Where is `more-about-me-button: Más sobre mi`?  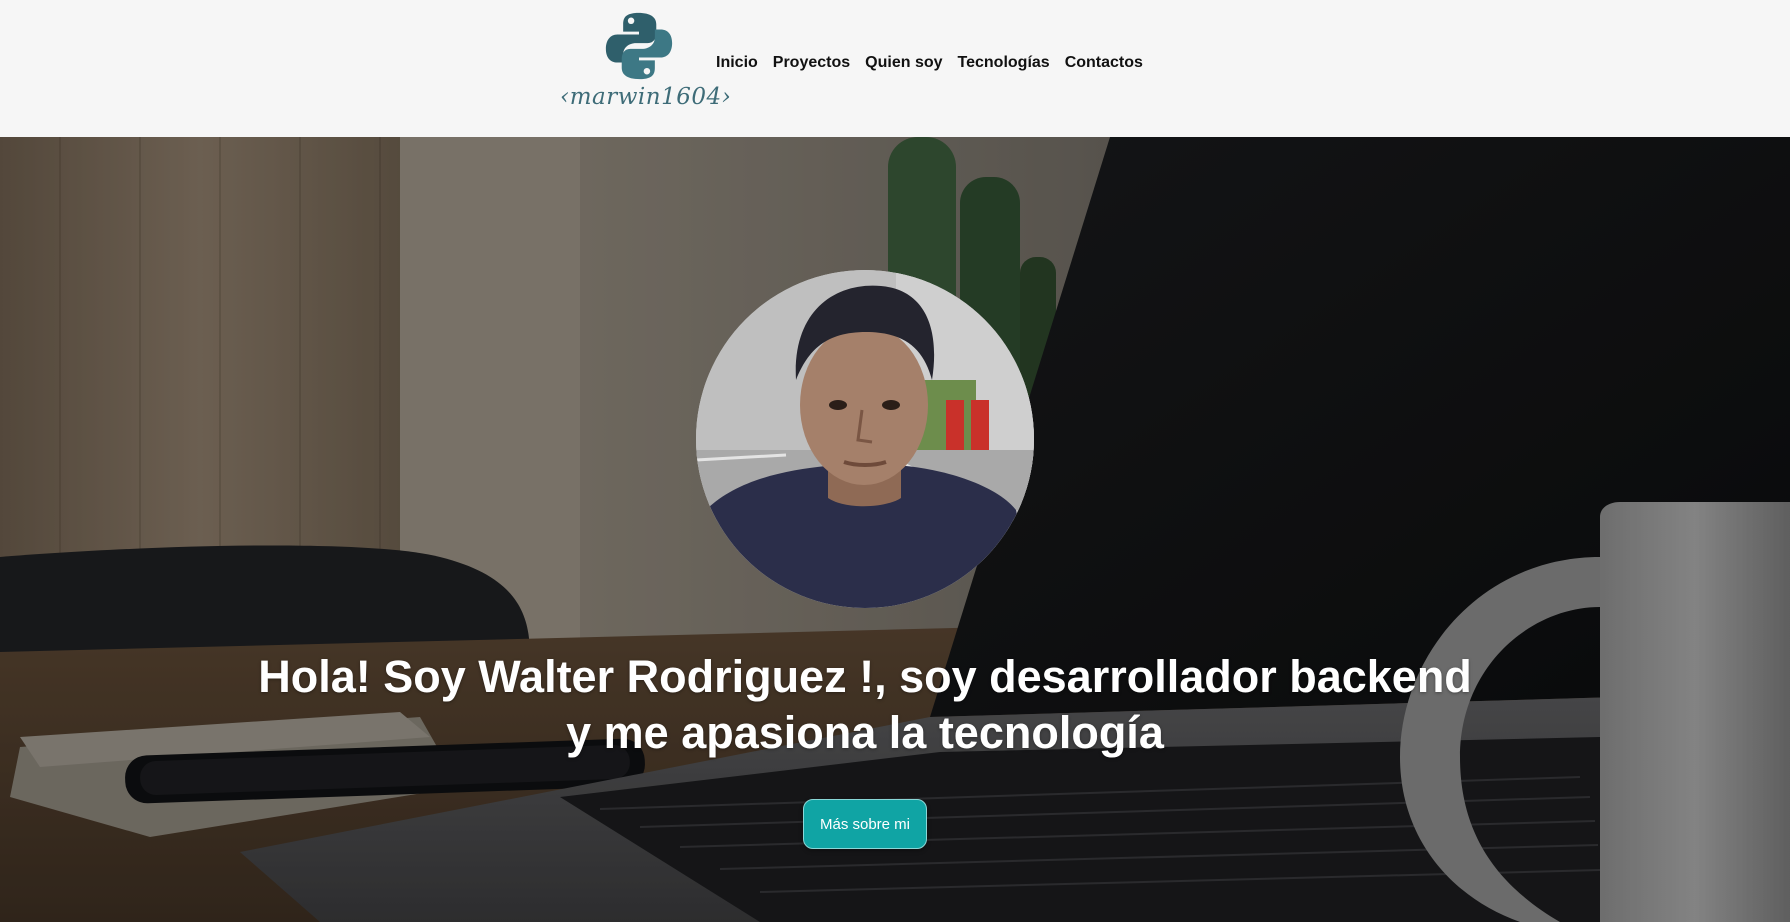 more-about-me-button: Más sobre mi is located at coordinates (865, 824).